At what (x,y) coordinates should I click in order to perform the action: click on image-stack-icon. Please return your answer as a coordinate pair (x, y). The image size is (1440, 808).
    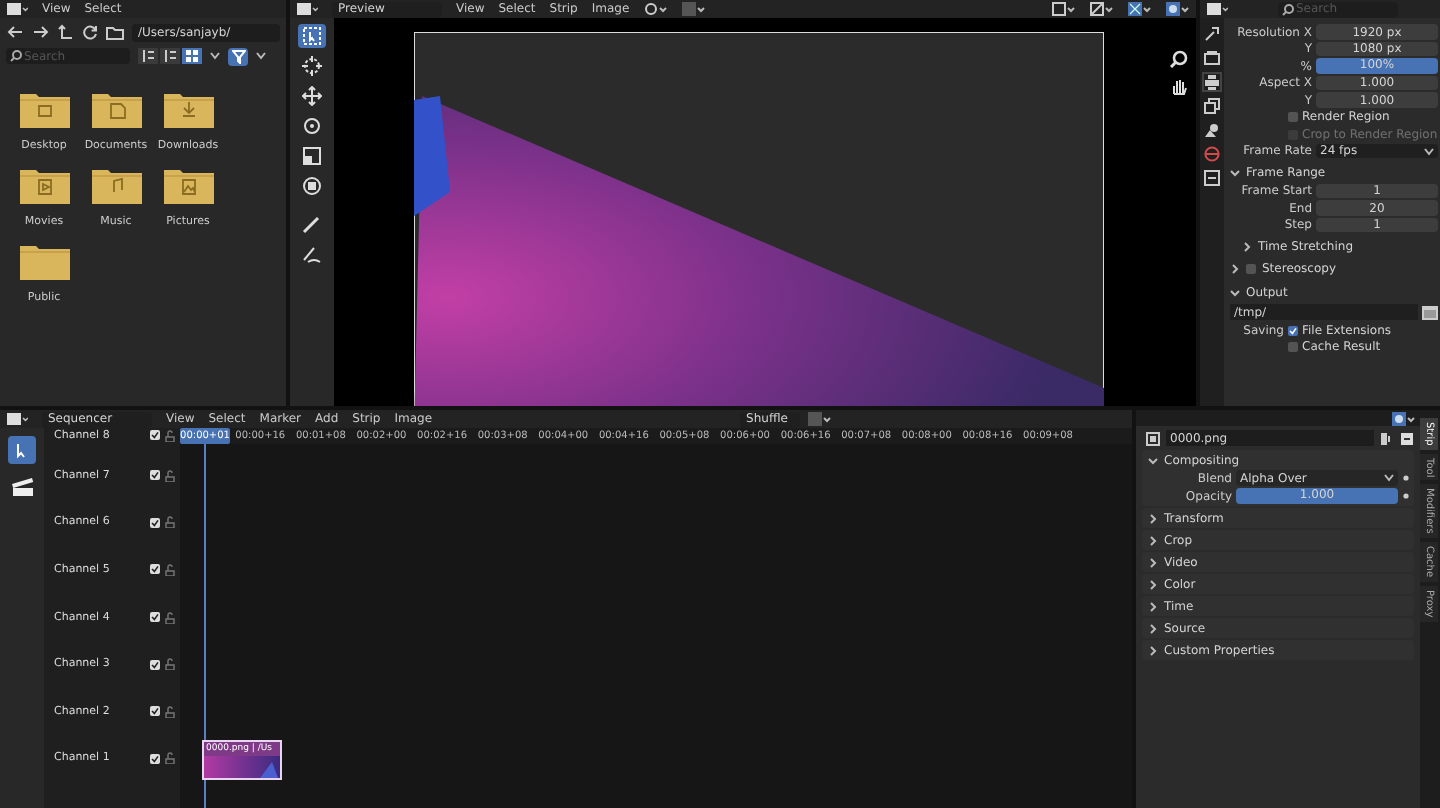
    Looking at the image, I should click on (1212, 106).